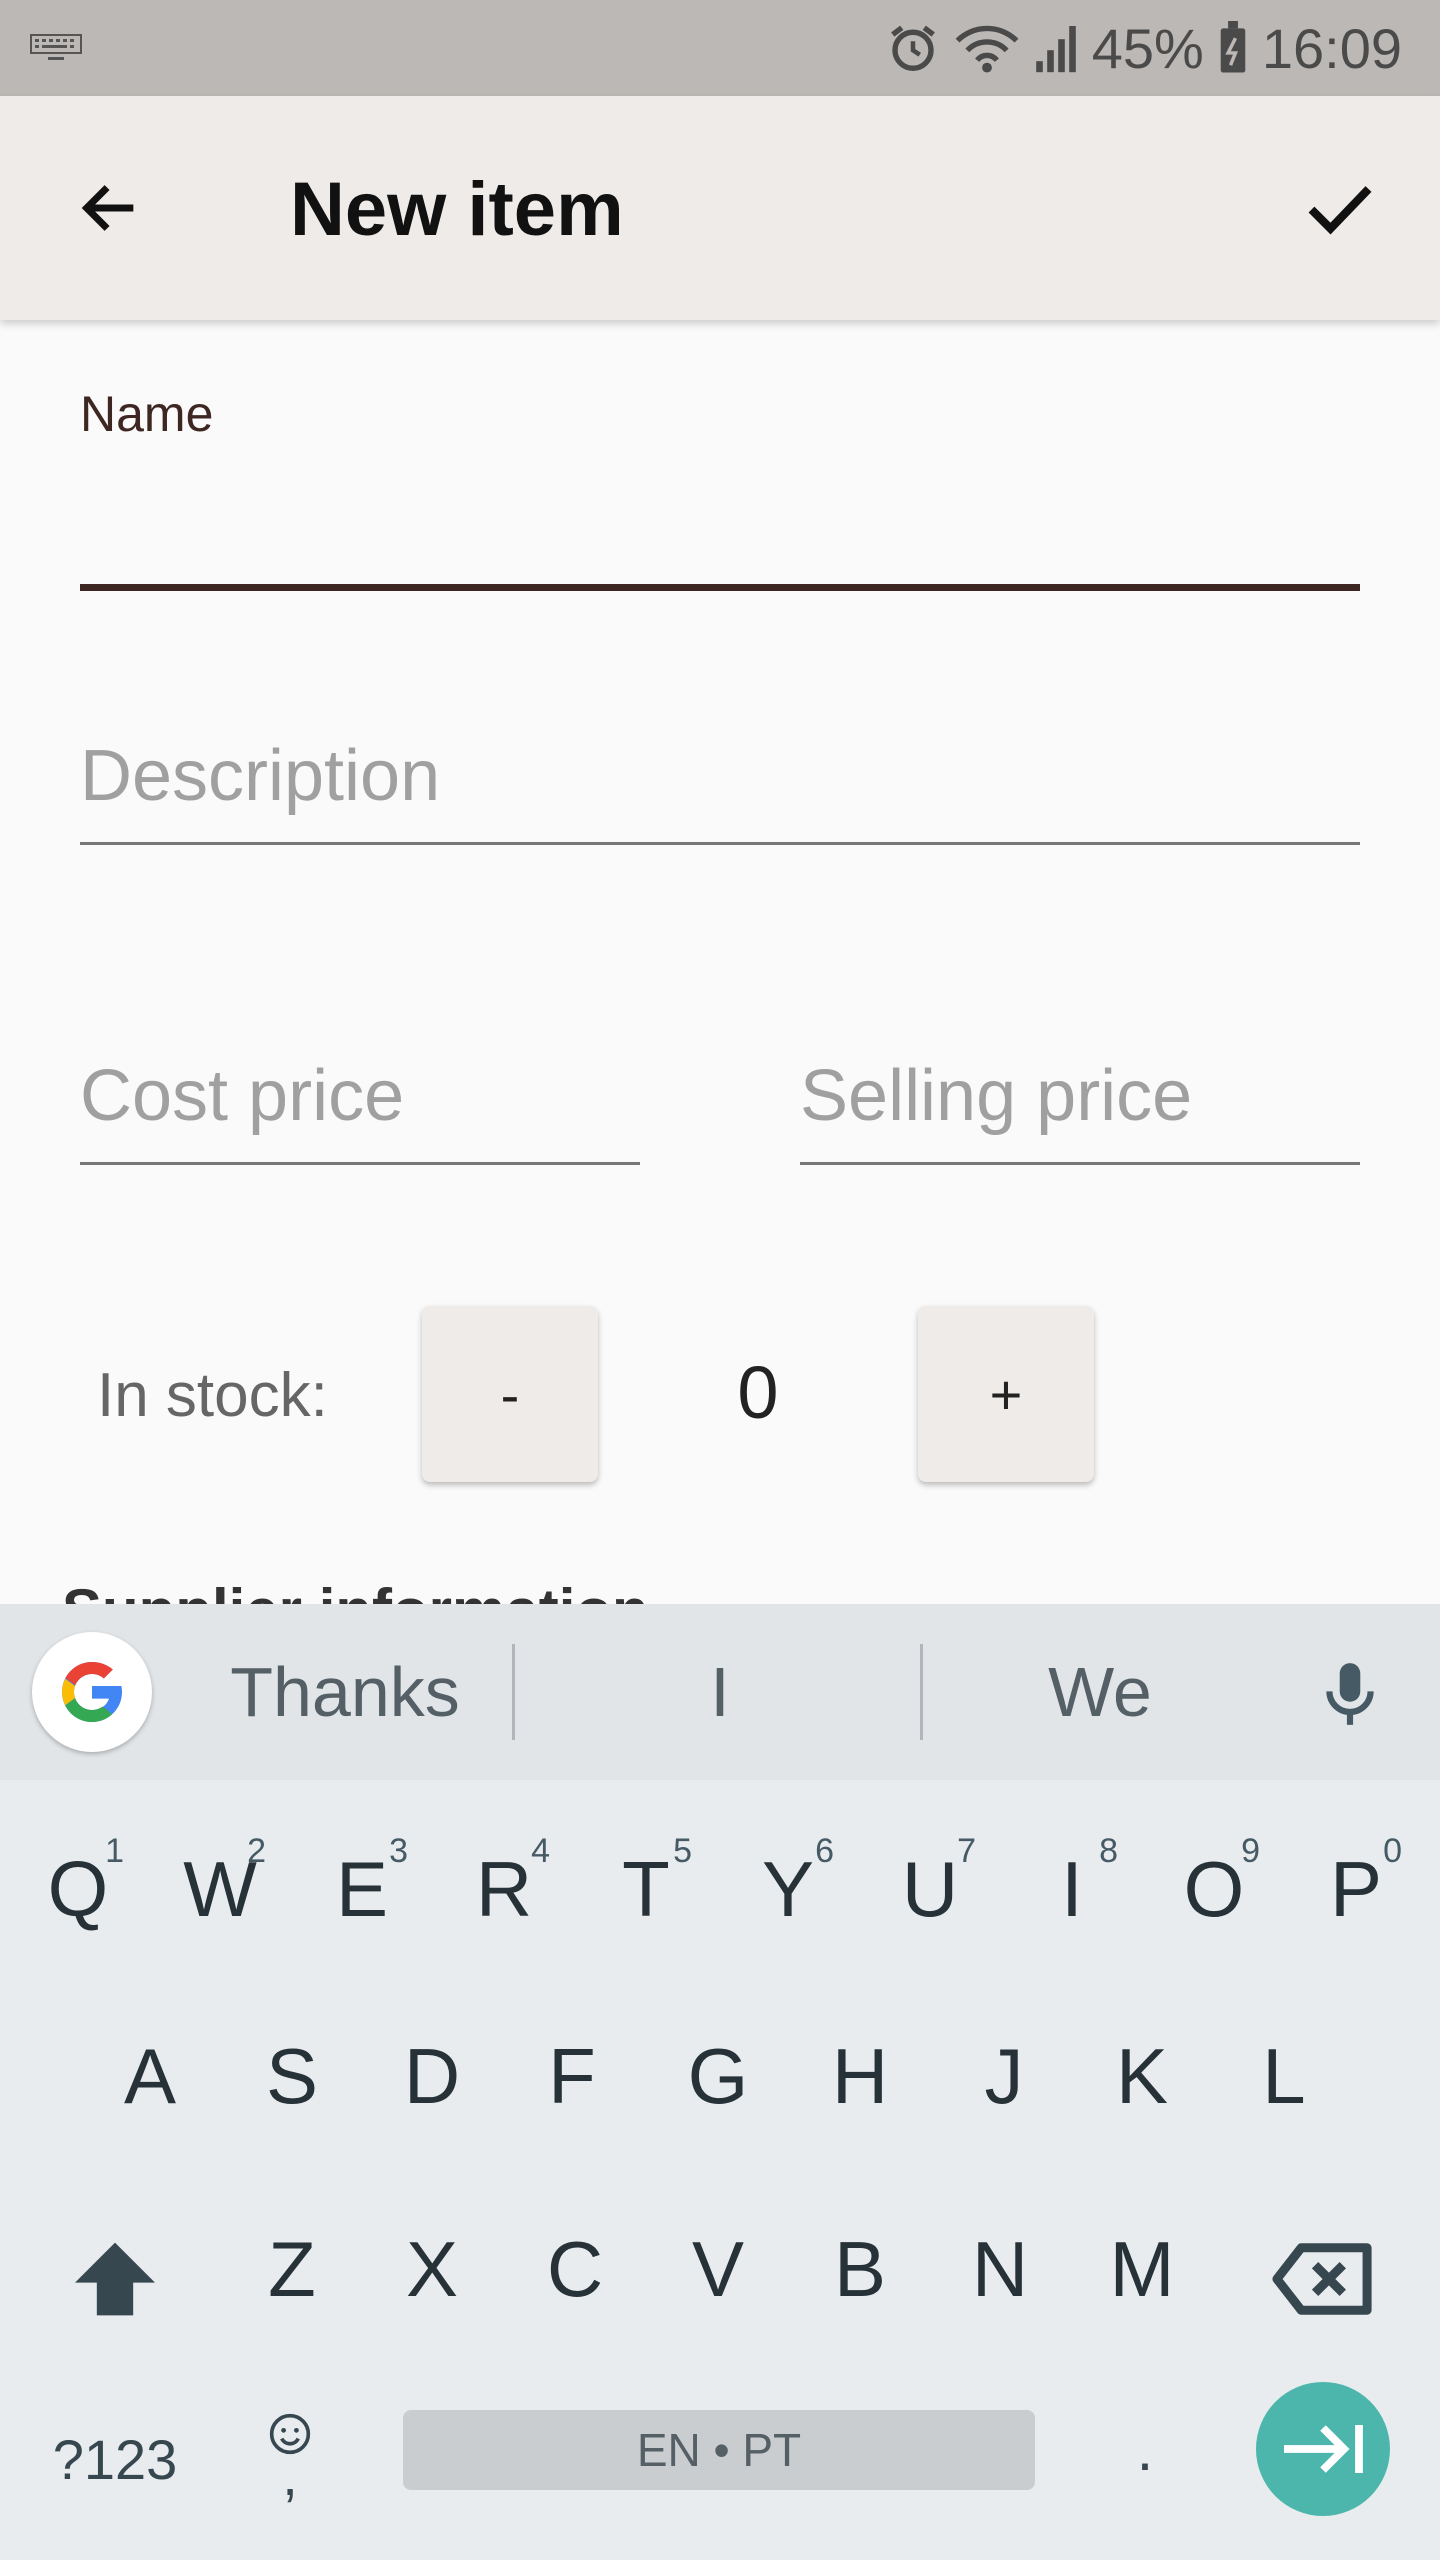 The height and width of the screenshot is (2560, 1440). I want to click on page-title: New item, so click(457, 209).